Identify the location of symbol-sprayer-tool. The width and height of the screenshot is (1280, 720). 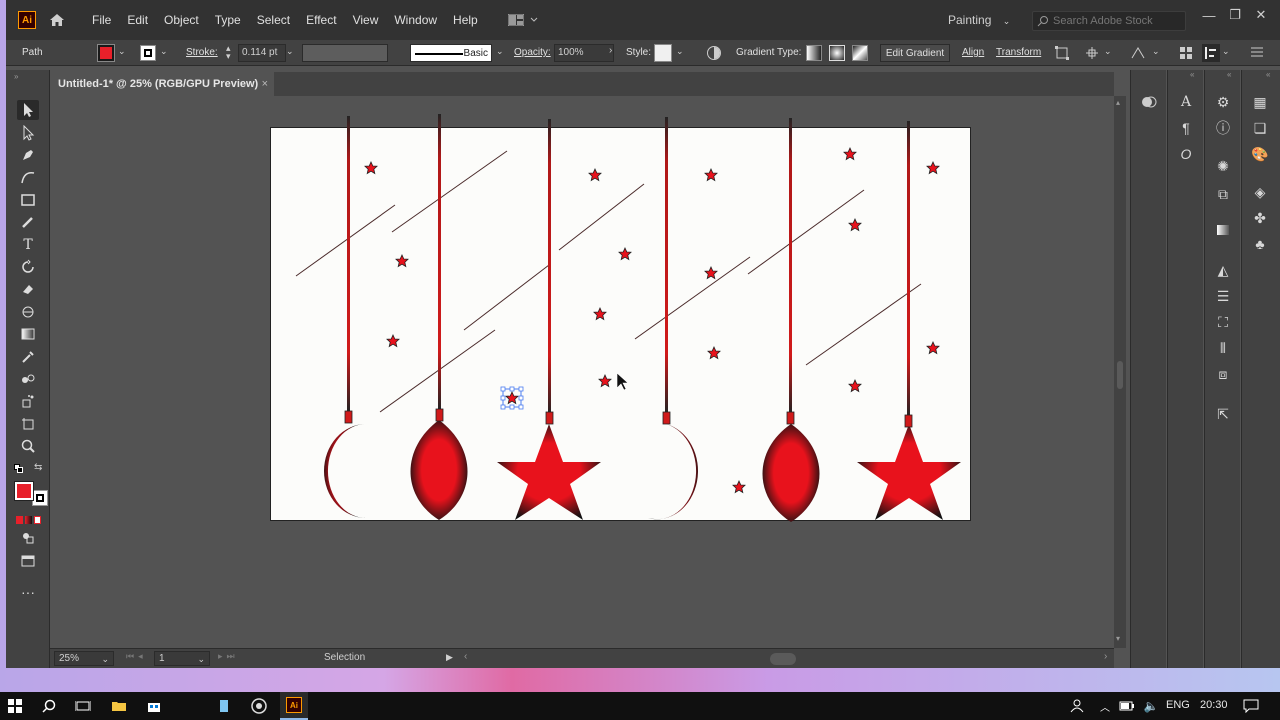
(28, 401).